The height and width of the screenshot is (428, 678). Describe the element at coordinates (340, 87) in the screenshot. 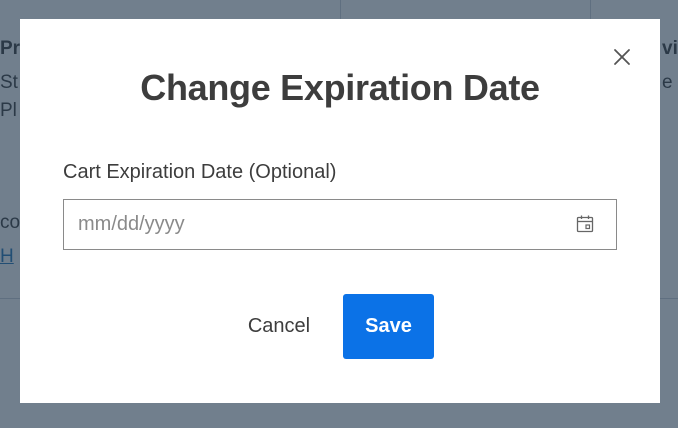

I see `dialog-title: Change Expiration Date` at that location.